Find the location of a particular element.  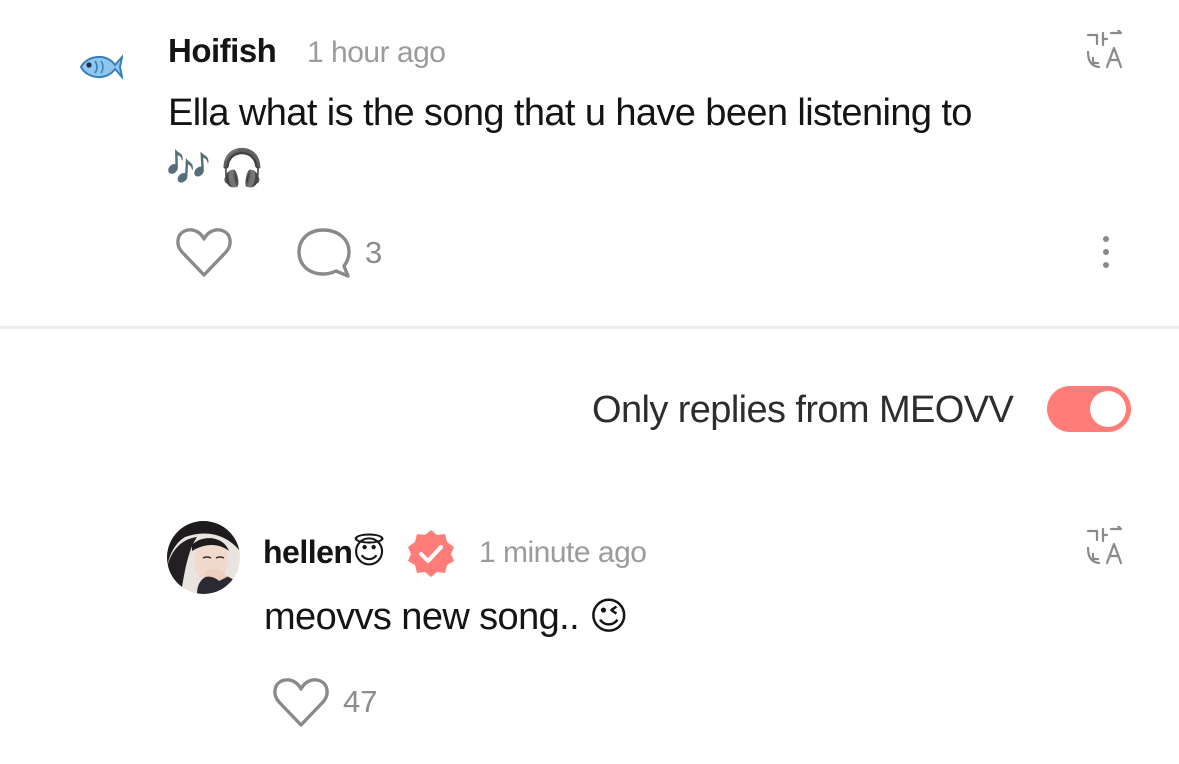

reply-translate-button is located at coordinates (1106, 546).